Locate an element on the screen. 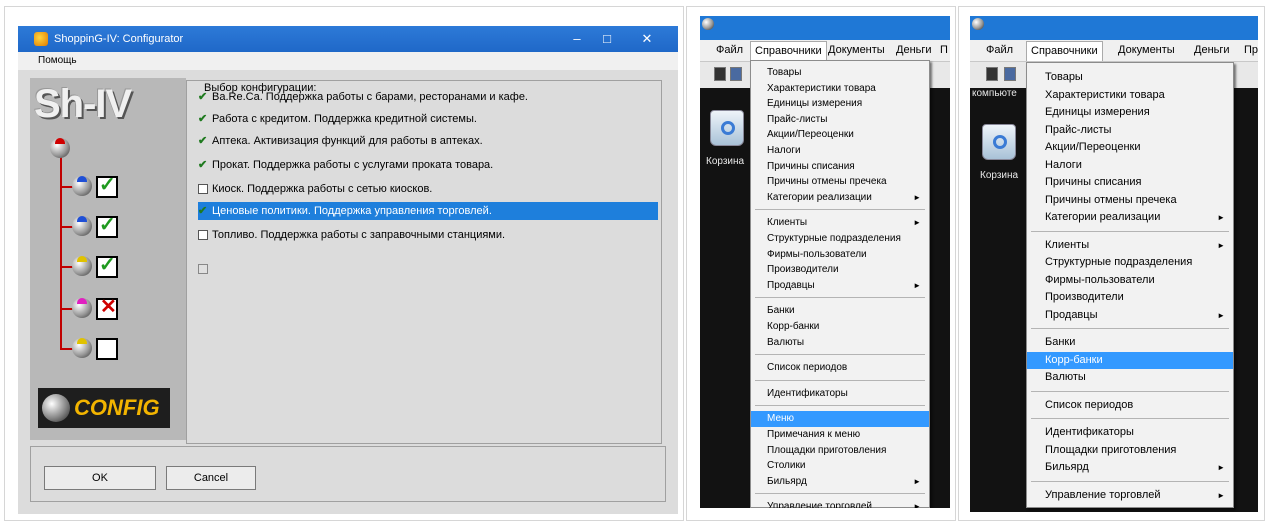 The image size is (1269, 525). menu-item-label: Площадки приготовления is located at coordinates (827, 450).